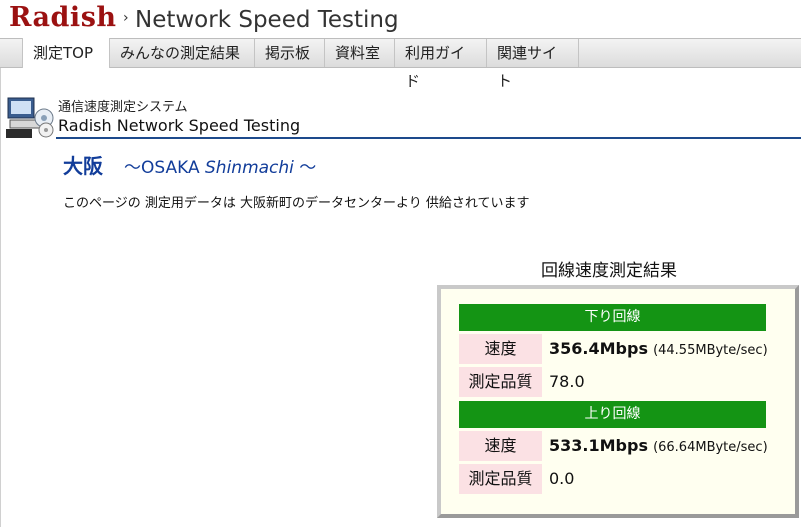  I want to click on chevron-right-icon: ›, so click(126, 18).